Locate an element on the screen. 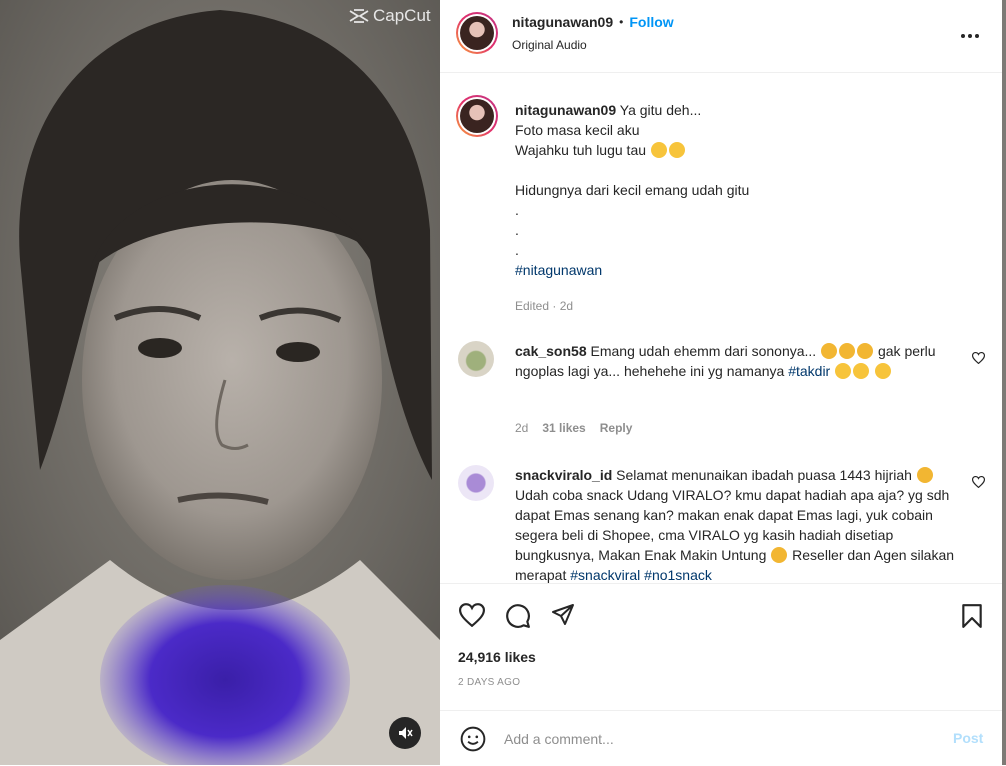 This screenshot has width=1006, height=766. author-avatar is located at coordinates (477, 33).